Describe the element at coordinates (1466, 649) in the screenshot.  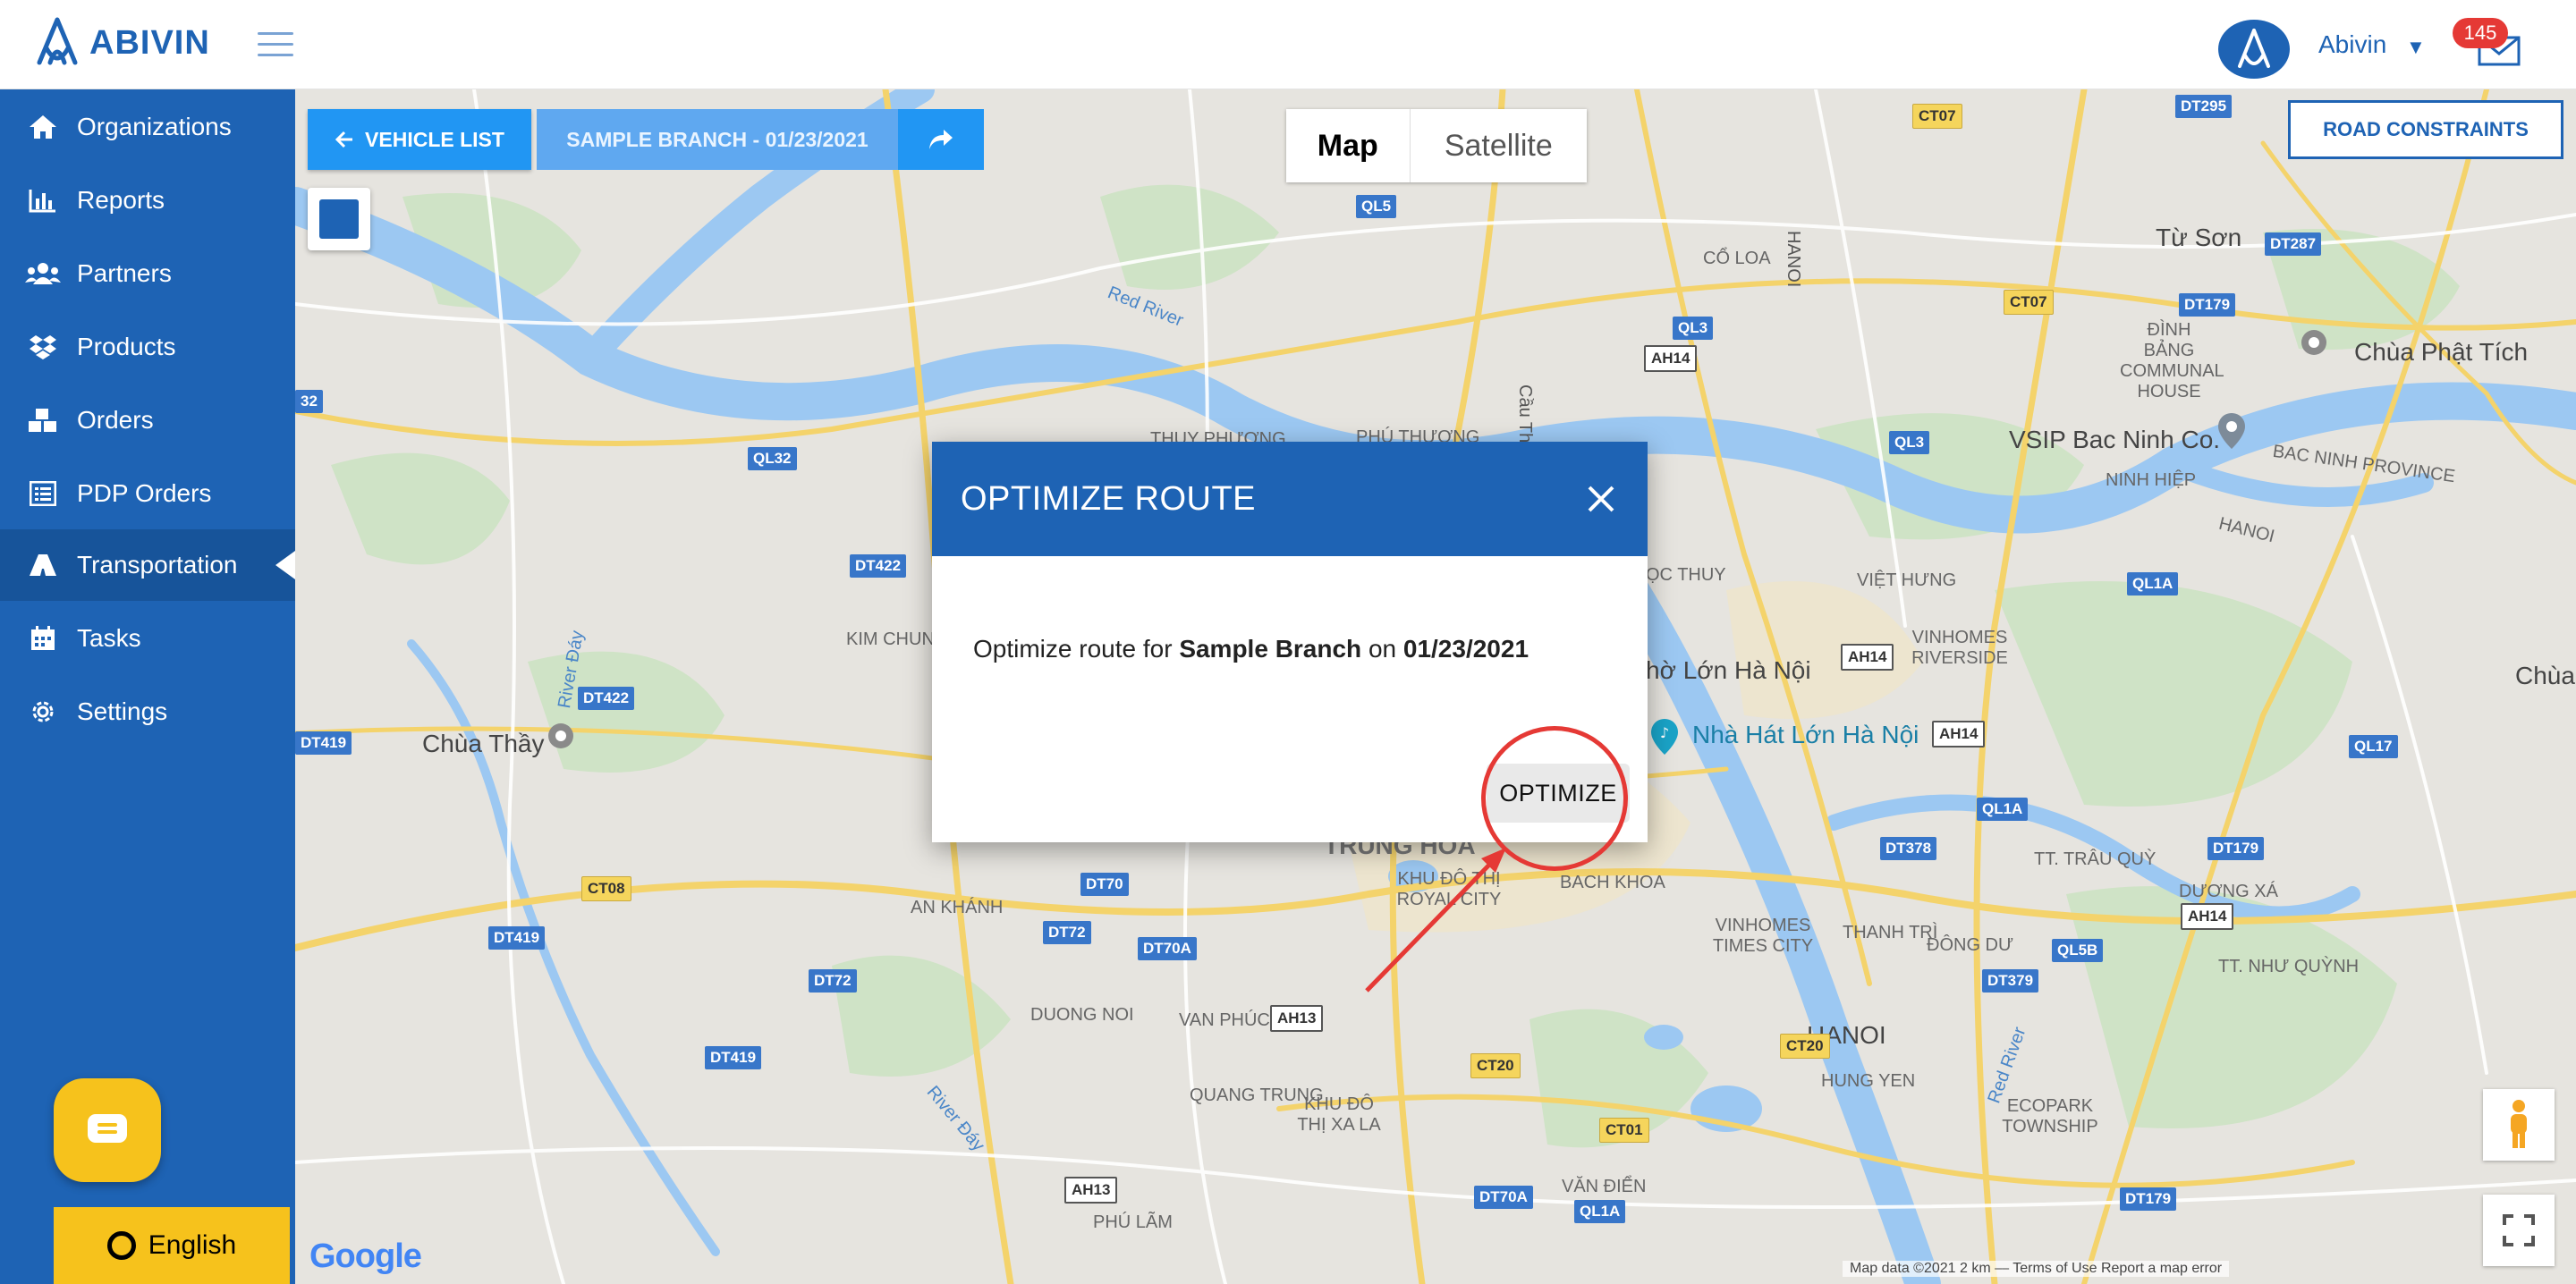
I see `dialog-date: 01/23/2021` at that location.